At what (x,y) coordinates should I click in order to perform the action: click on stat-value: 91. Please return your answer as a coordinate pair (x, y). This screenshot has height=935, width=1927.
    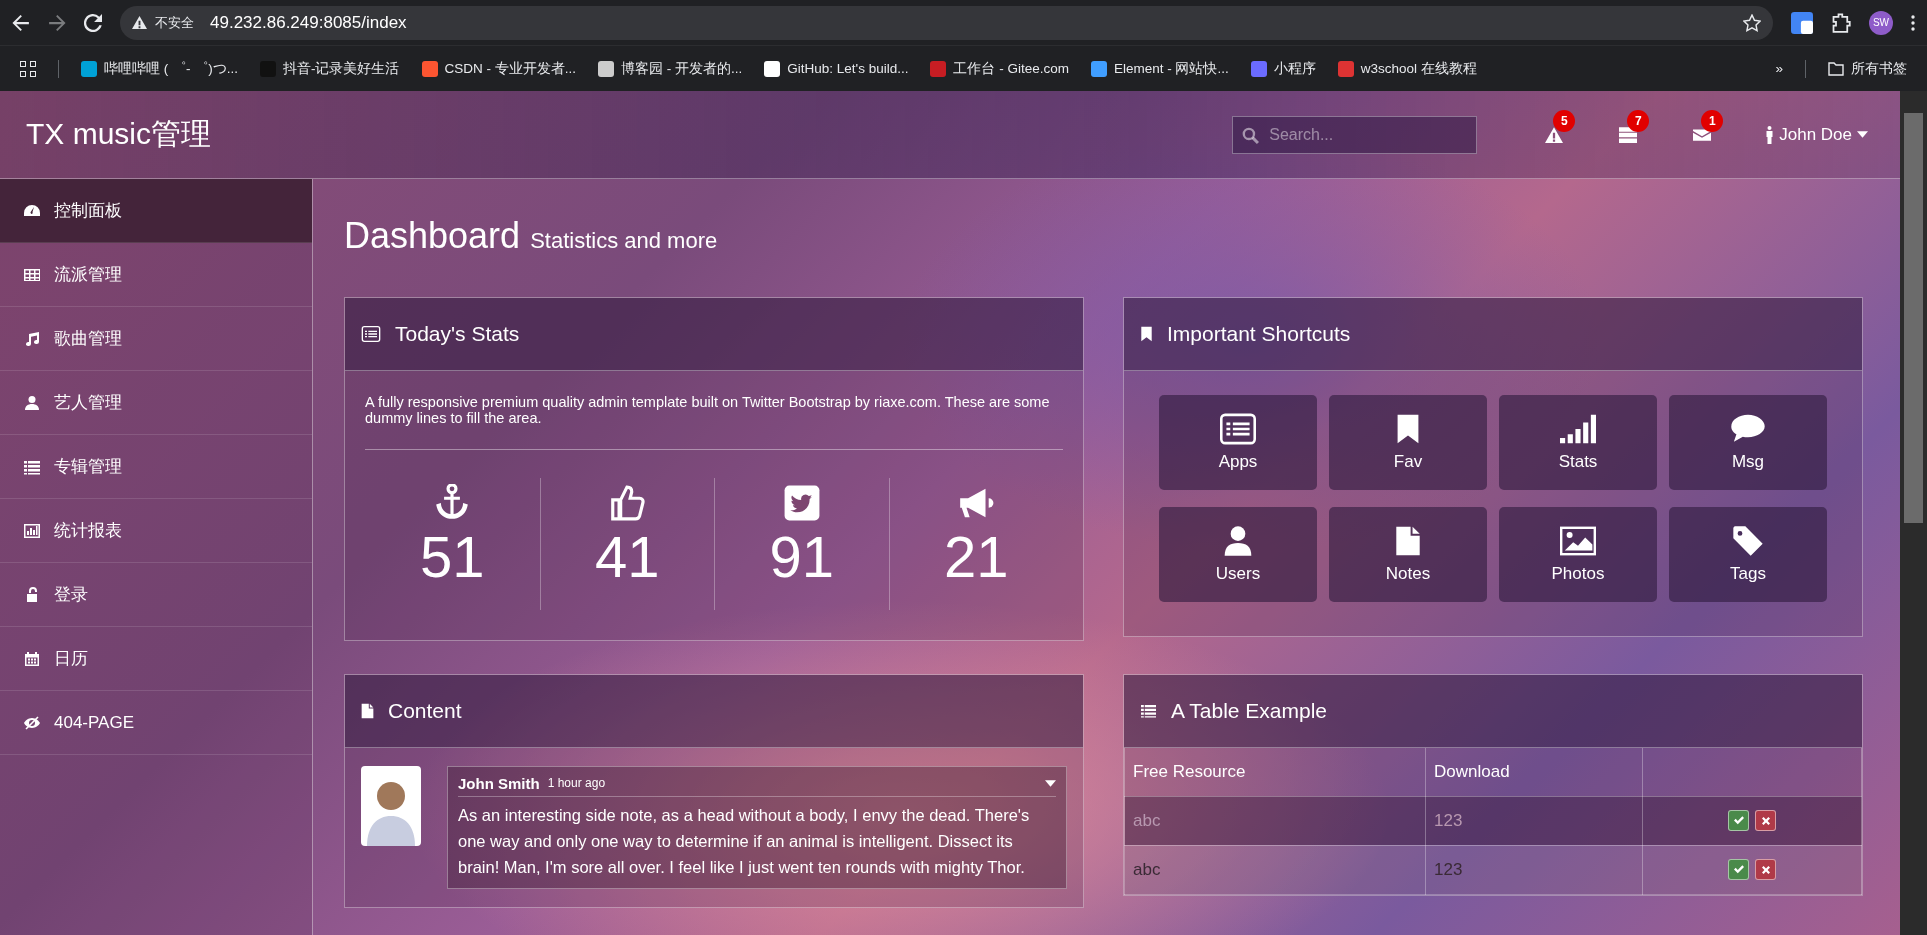
    Looking at the image, I should click on (801, 556).